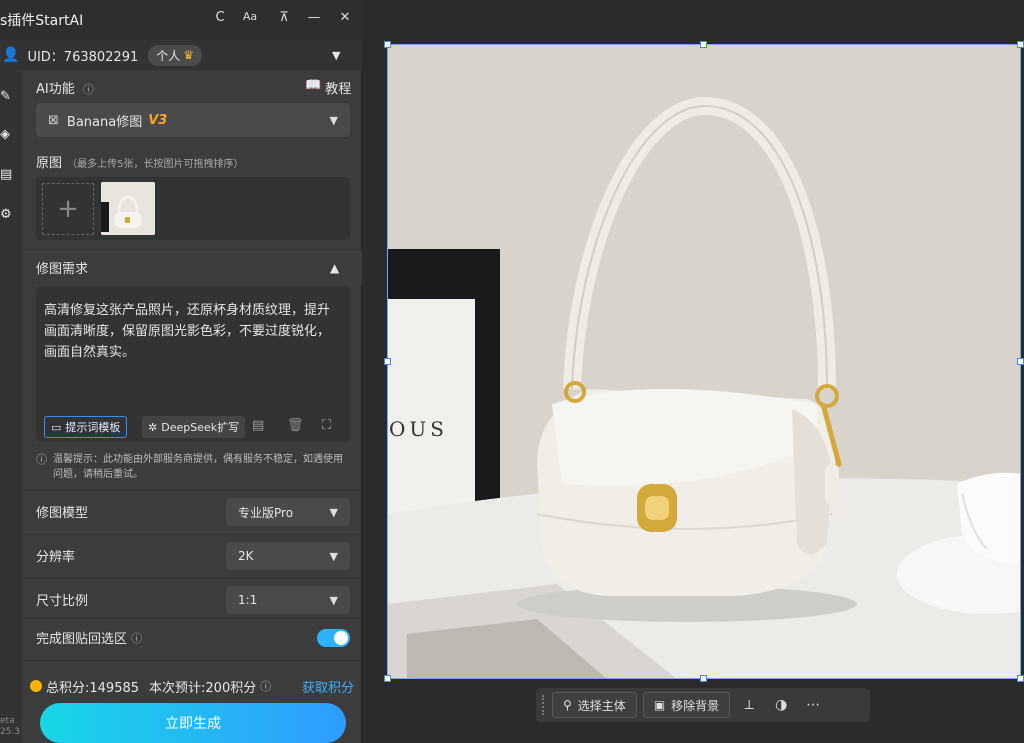 Image resolution: width=1024 pixels, height=743 pixels. Describe the element at coordinates (703, 678) in the screenshot. I see `resize-handle-bottom` at that location.